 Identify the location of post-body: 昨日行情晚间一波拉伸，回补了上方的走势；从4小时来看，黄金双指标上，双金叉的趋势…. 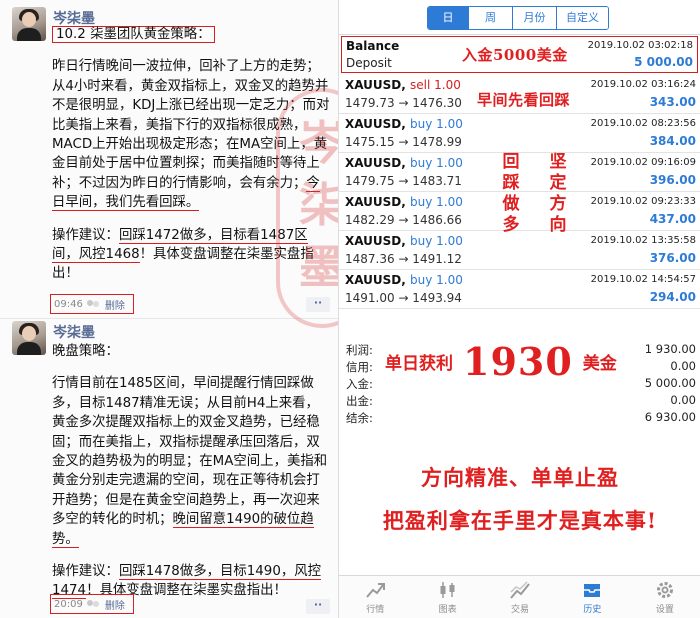
(191, 135).